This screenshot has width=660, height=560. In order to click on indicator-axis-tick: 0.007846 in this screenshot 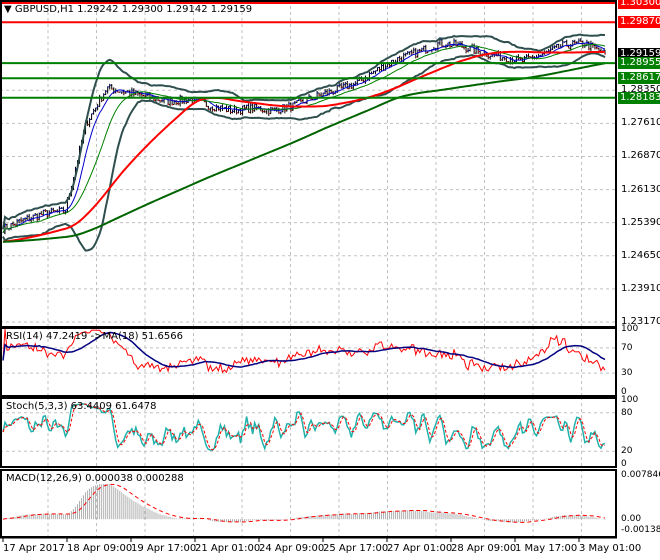, I will do `click(640, 475)`.